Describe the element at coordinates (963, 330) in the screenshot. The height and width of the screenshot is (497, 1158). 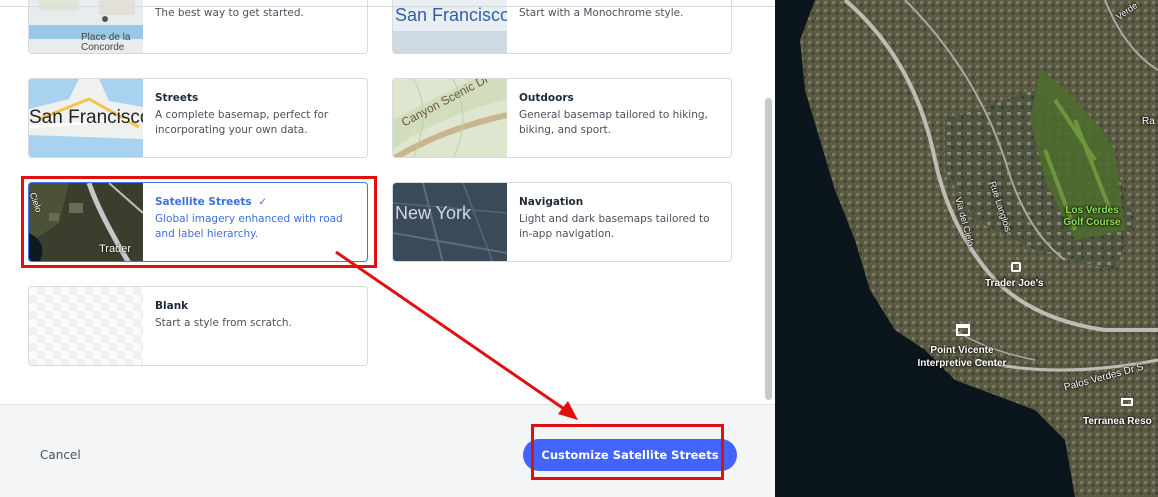
I see `museum-icon` at that location.